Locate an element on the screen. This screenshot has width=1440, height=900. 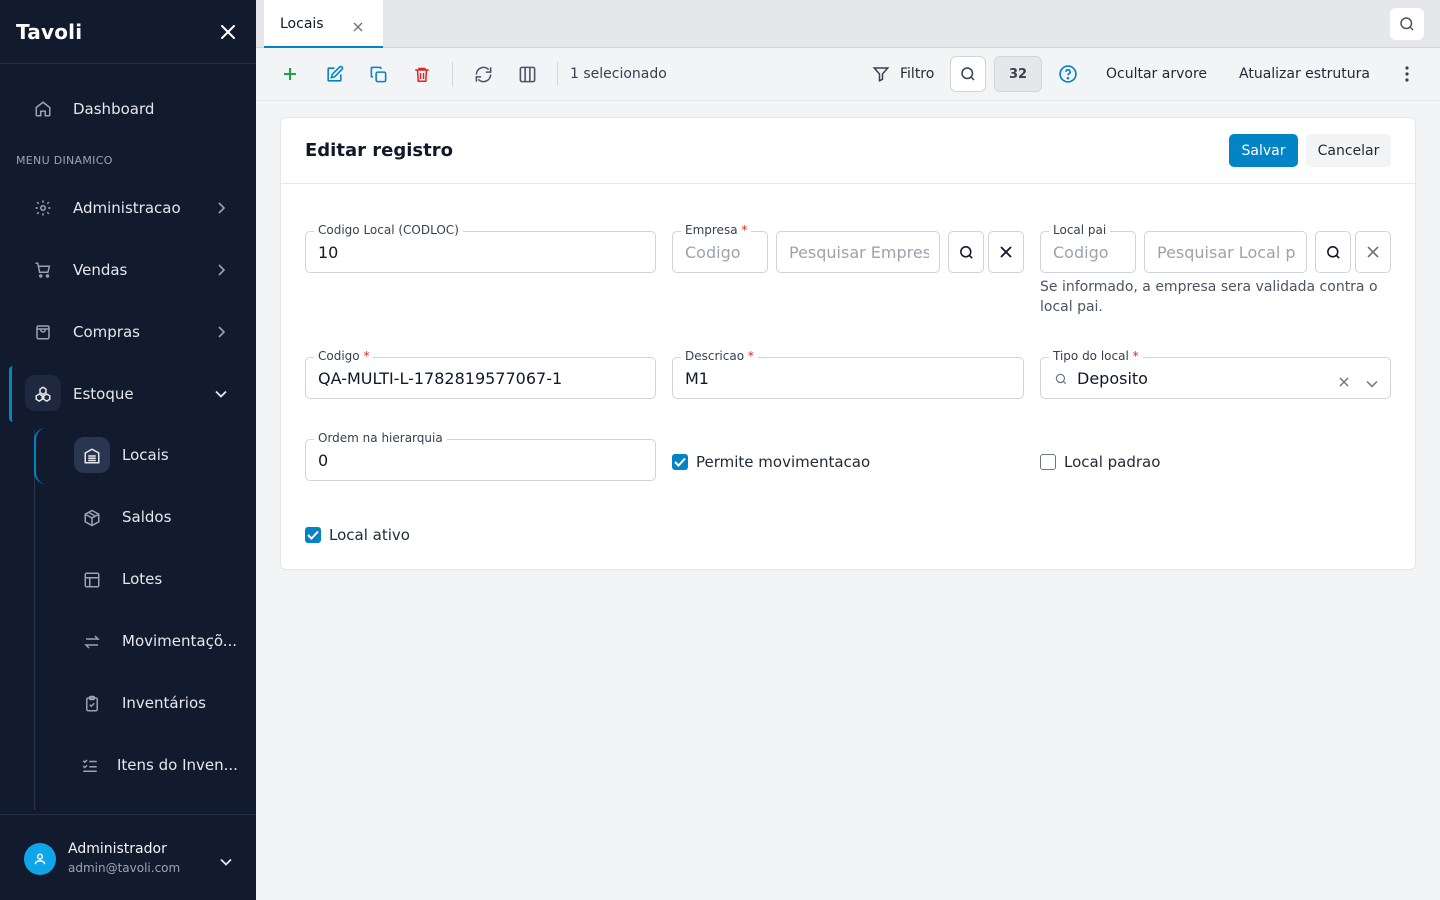
sidebar-item-label: Compras is located at coordinates (106, 332).